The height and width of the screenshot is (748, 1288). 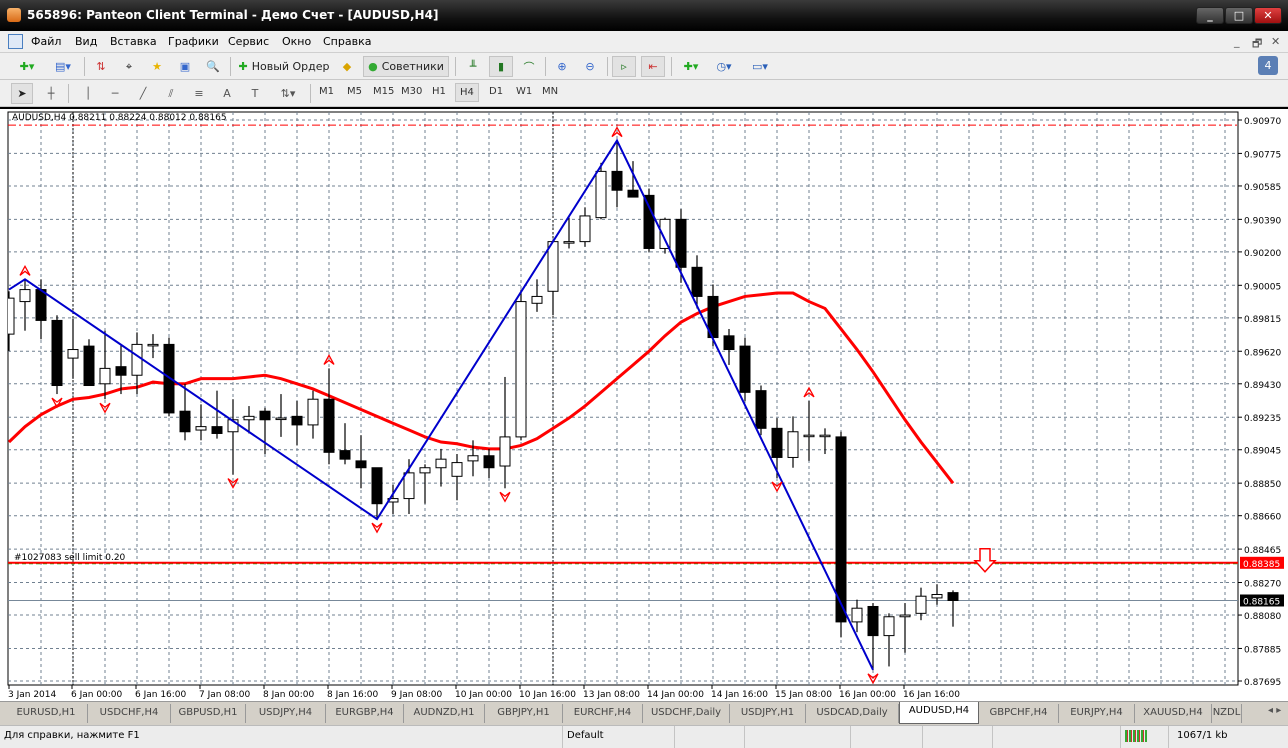 What do you see at coordinates (208, 713) in the screenshot?
I see `chart-tab: GBPUSD,H1` at bounding box center [208, 713].